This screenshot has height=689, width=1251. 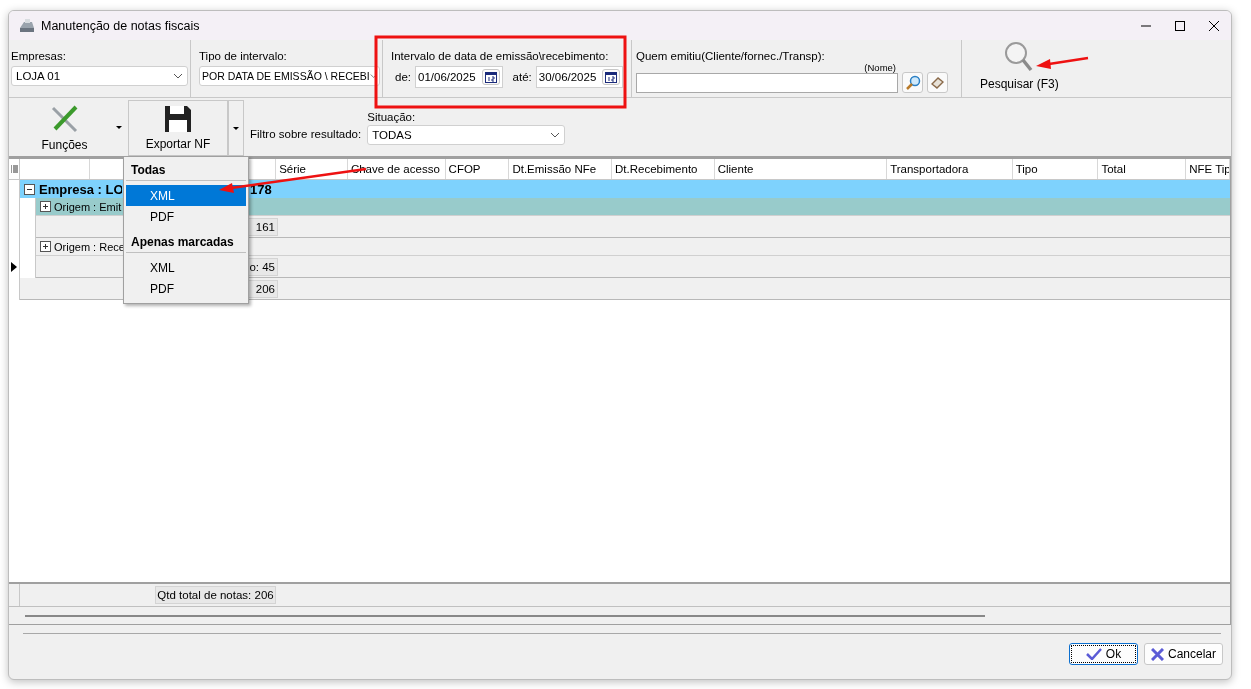 What do you see at coordinates (289, 76) in the screenshot?
I see `interval-type-dropdown: POR DATA DE EMISSÃO \ RECEBI` at bounding box center [289, 76].